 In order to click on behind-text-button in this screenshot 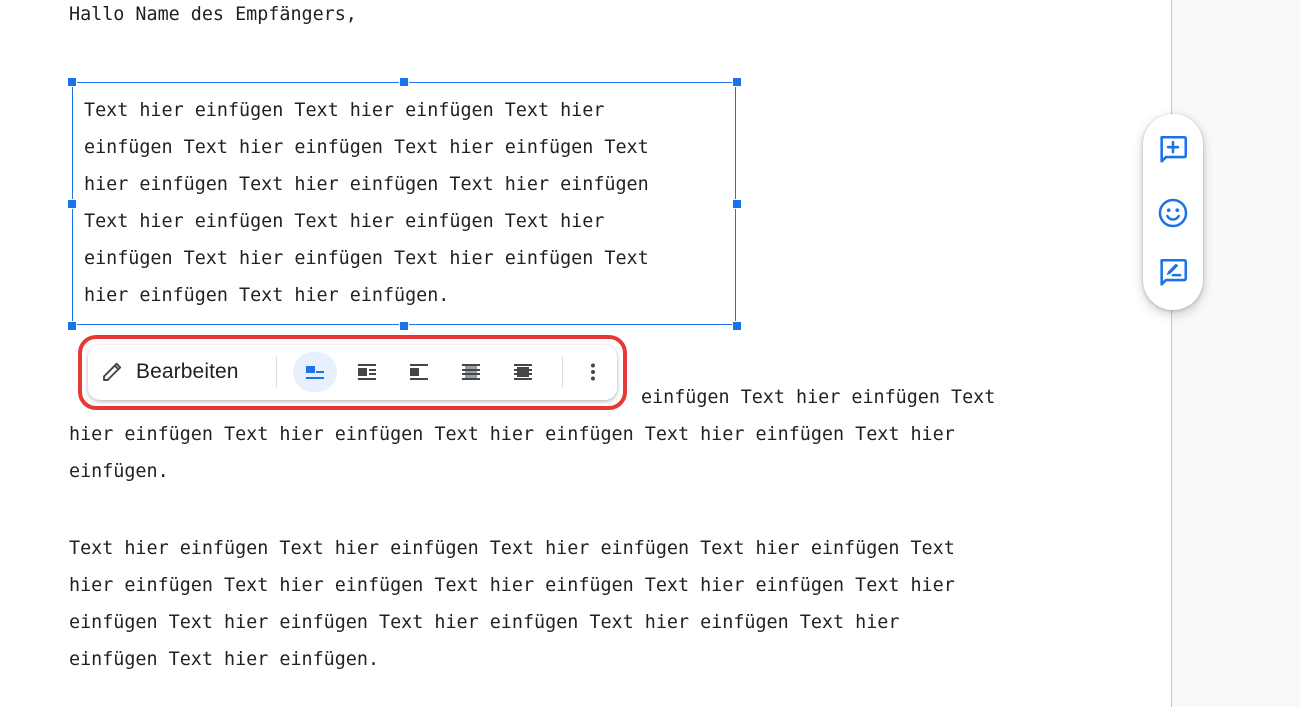, I will do `click(471, 372)`.